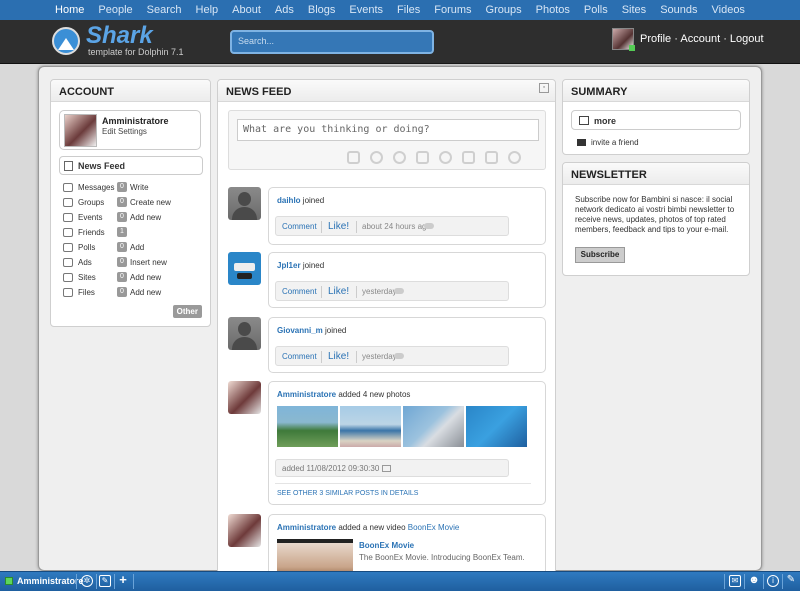 The width and height of the screenshot is (800, 591). Describe the element at coordinates (105, 581) in the screenshot. I see `edit-icon: ✎` at that location.